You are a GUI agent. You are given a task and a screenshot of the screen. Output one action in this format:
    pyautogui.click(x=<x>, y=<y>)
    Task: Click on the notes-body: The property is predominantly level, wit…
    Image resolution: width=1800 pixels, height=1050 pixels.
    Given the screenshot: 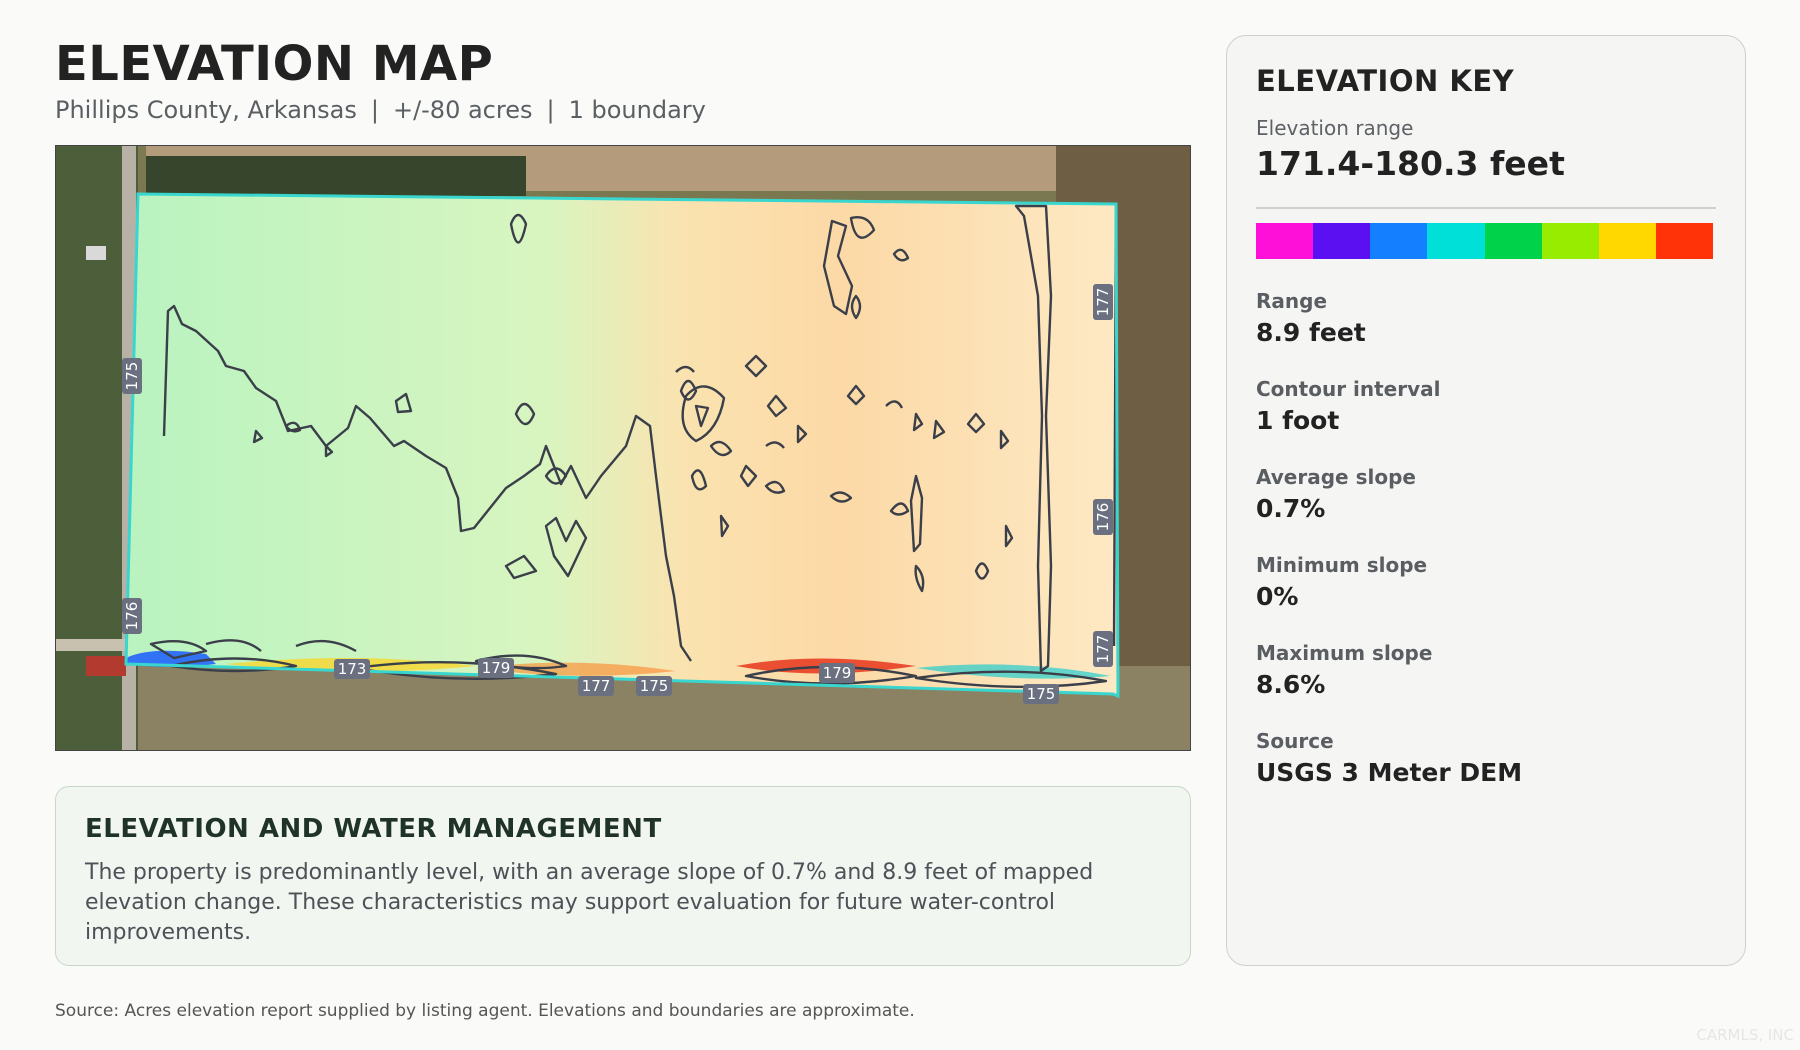 What is the action you would take?
    pyautogui.click(x=589, y=902)
    